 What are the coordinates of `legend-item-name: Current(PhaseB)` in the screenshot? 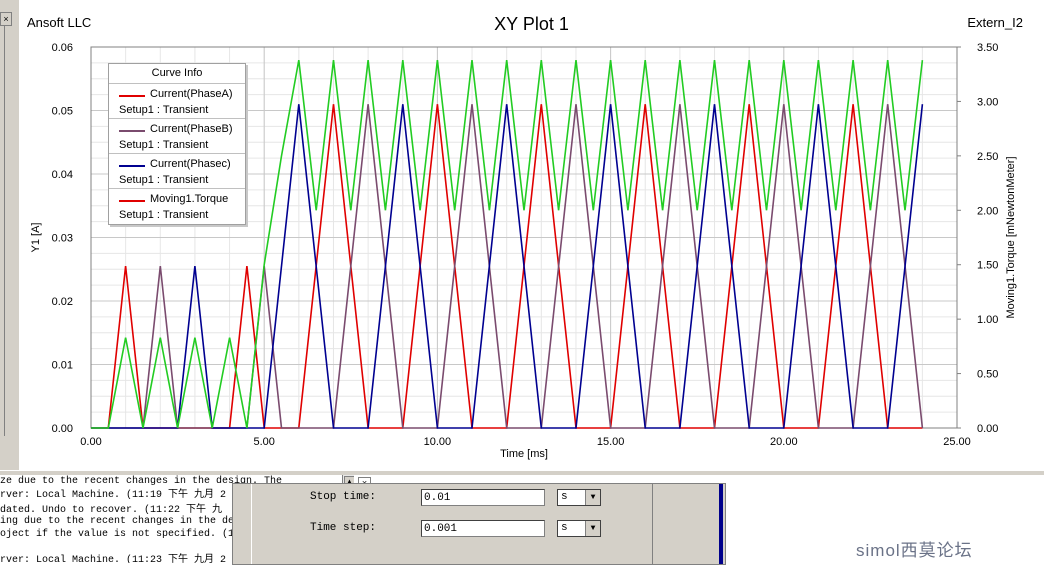 It's located at (191, 129).